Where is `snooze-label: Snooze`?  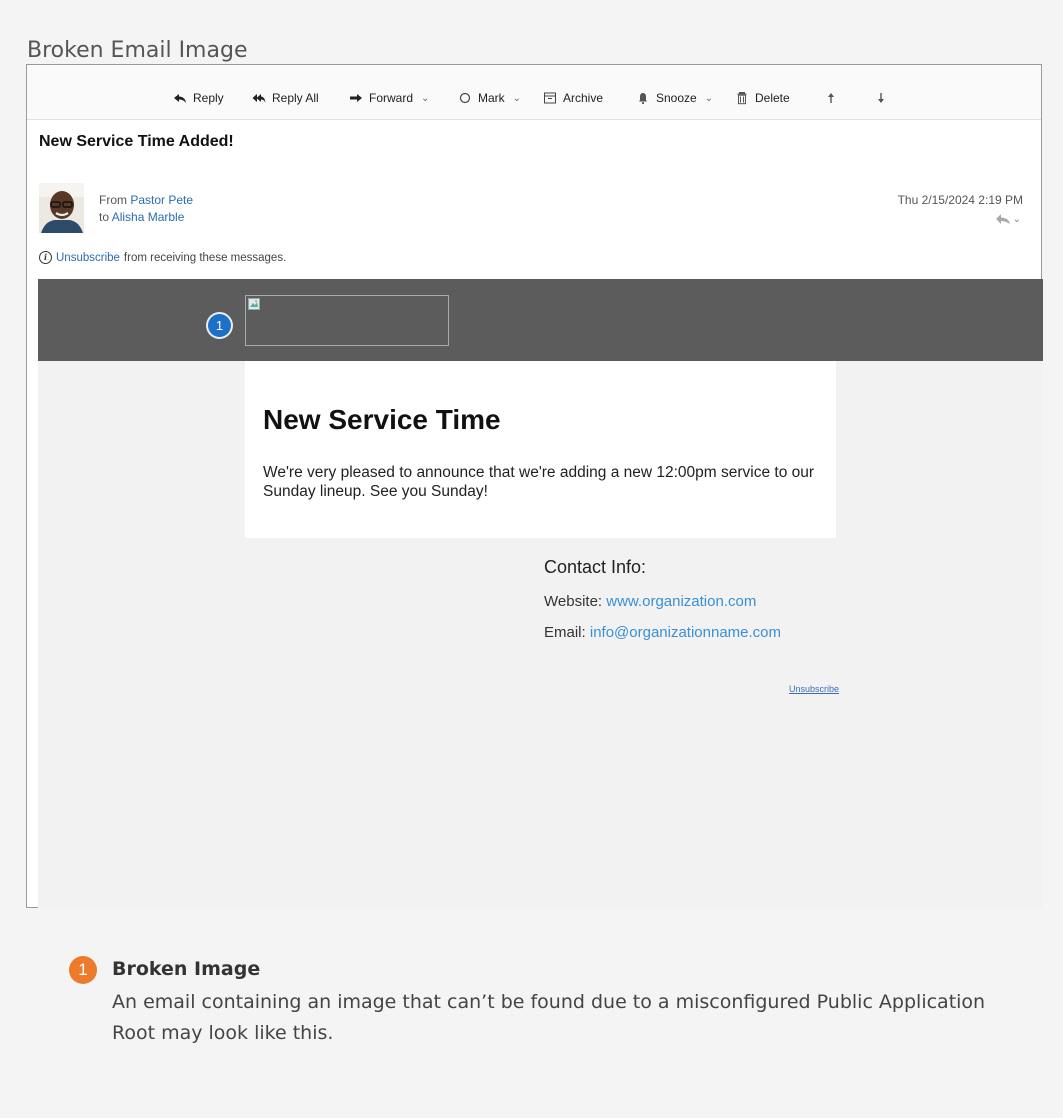 snooze-label: Snooze is located at coordinates (676, 98).